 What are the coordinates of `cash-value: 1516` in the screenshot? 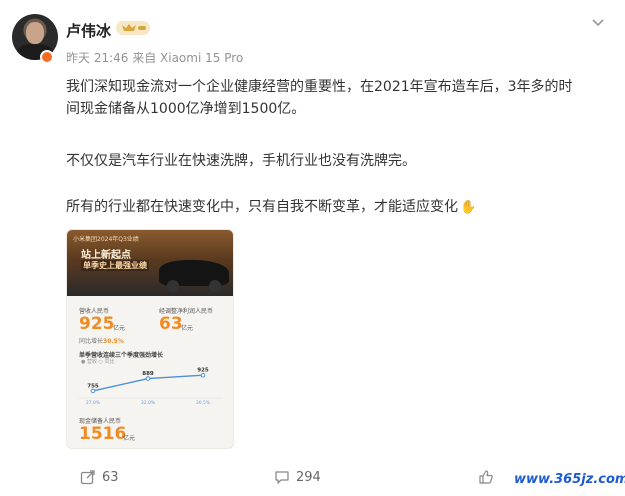 It's located at (103, 434).